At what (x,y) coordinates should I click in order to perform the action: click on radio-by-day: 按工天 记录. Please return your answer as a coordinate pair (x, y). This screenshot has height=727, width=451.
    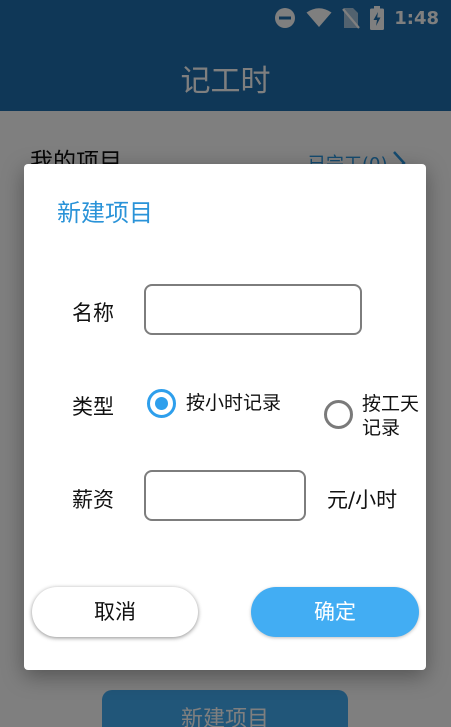
    Looking at the image, I should click on (371, 416).